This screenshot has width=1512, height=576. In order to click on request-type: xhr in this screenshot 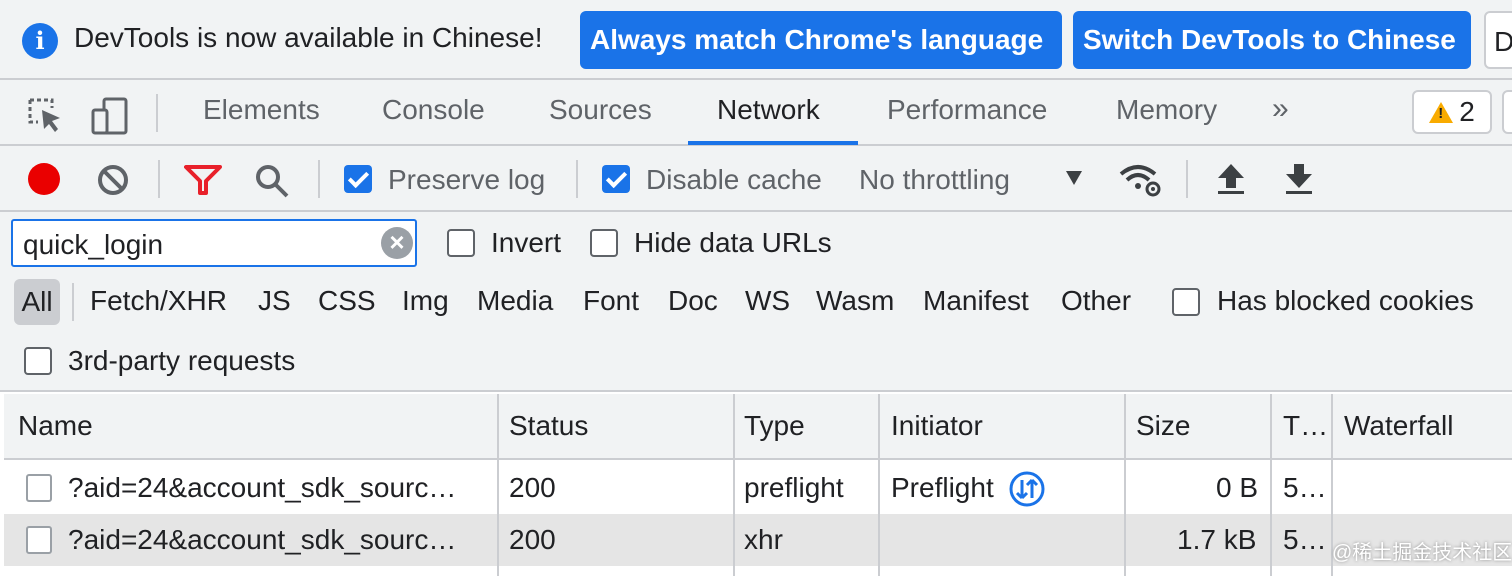, I will do `click(763, 539)`.